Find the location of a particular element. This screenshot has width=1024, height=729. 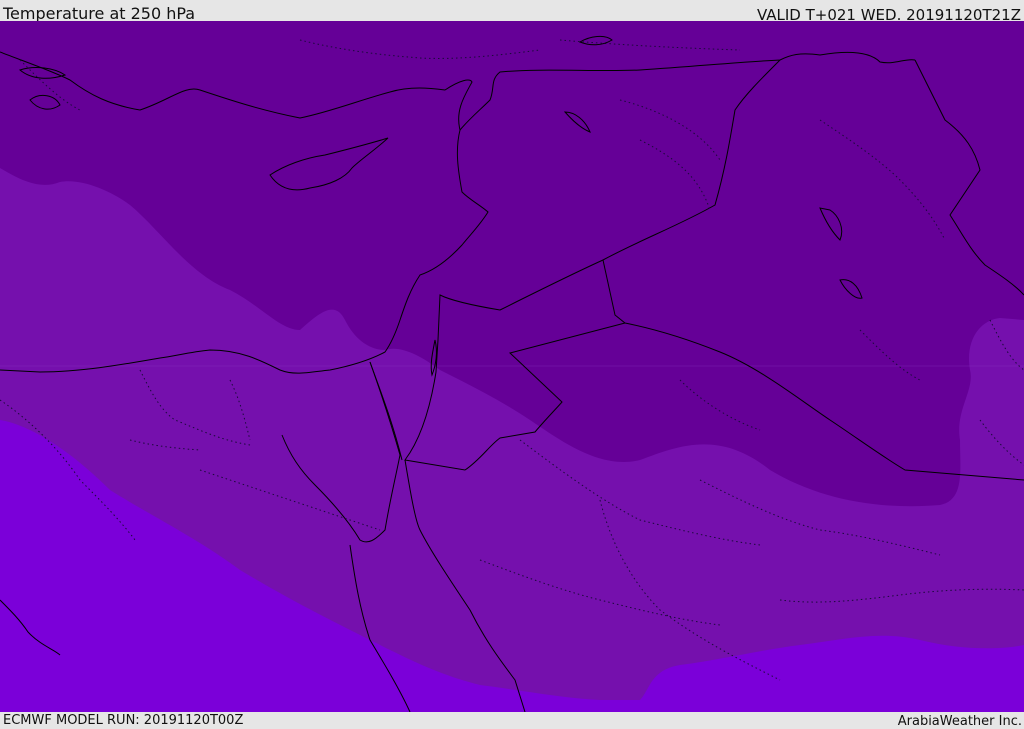

brand-label: ArabiaWeather Inc. is located at coordinates (959, 721).